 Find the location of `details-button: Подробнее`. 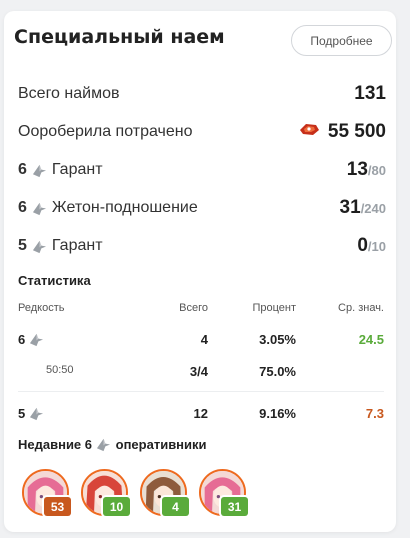

details-button: Подробнее is located at coordinates (341, 40).